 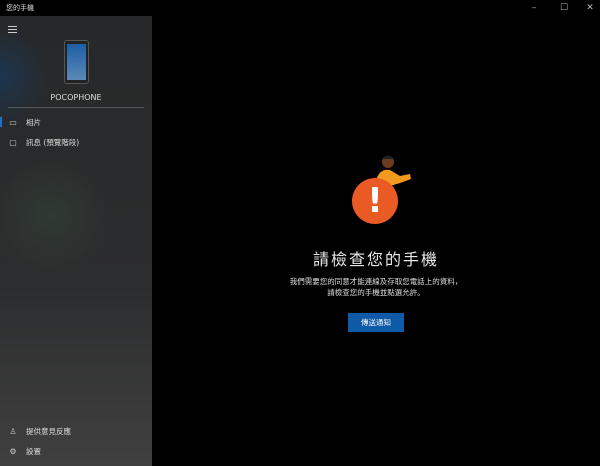 What do you see at coordinates (375, 259) in the screenshot?
I see `page-title: 請檢查您的手機` at bounding box center [375, 259].